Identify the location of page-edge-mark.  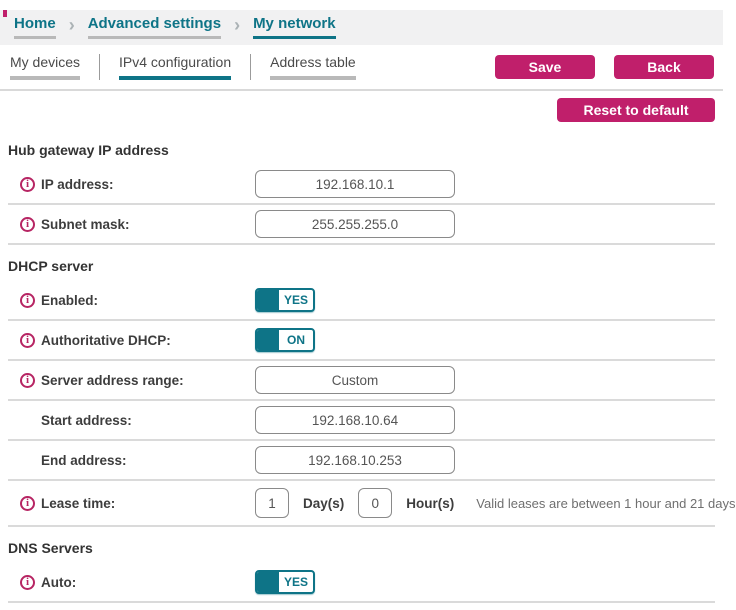
(5, 13).